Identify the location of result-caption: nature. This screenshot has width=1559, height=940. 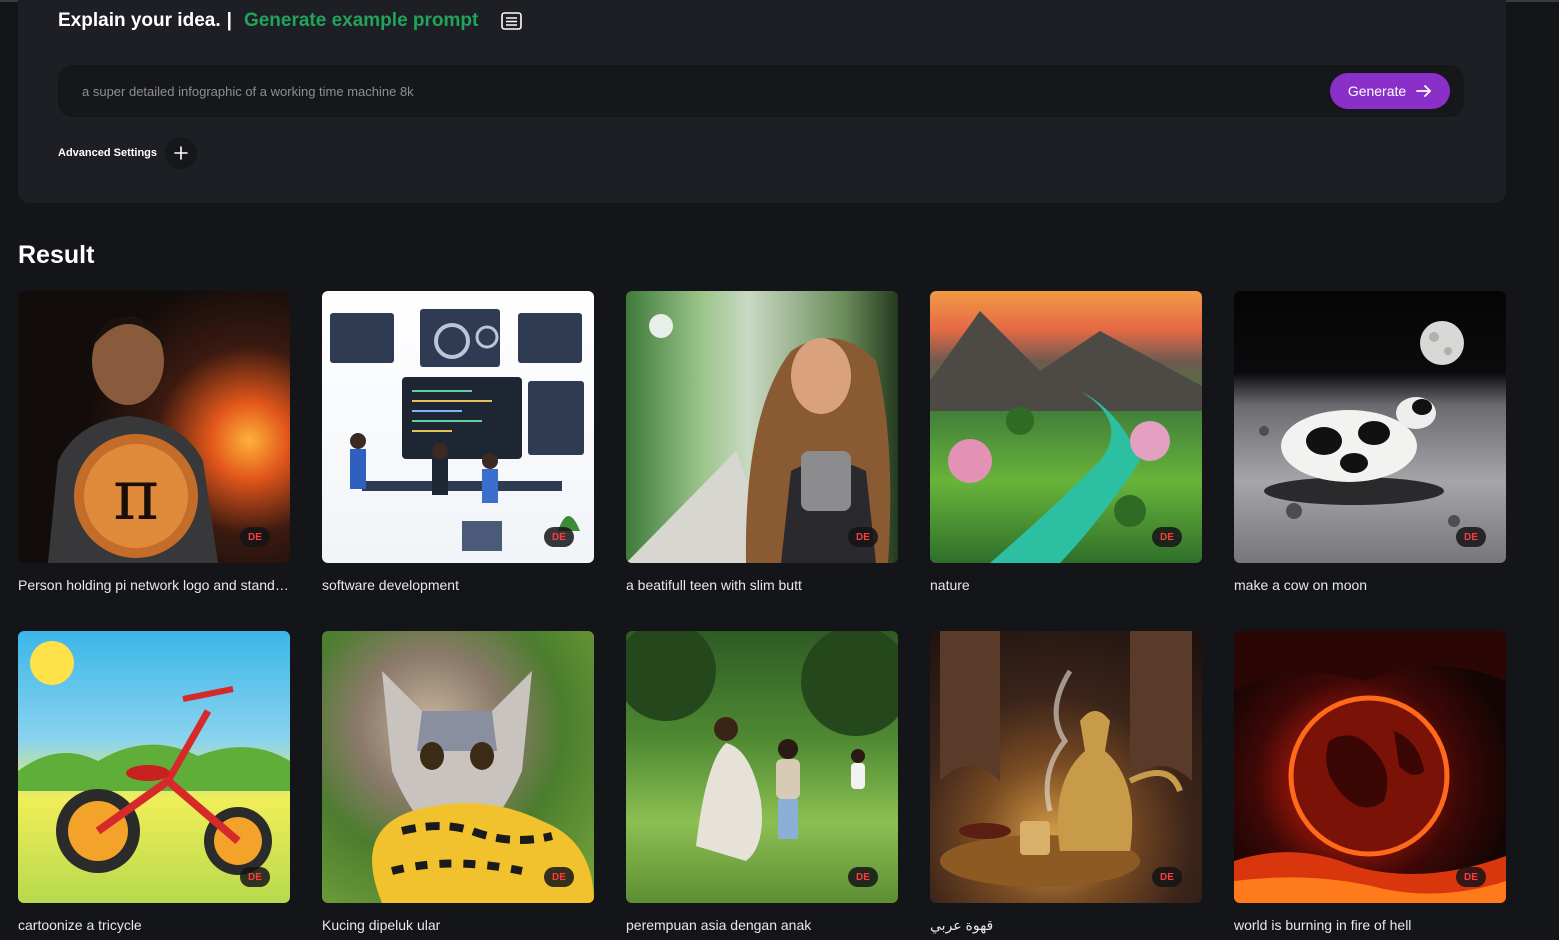
(950, 585).